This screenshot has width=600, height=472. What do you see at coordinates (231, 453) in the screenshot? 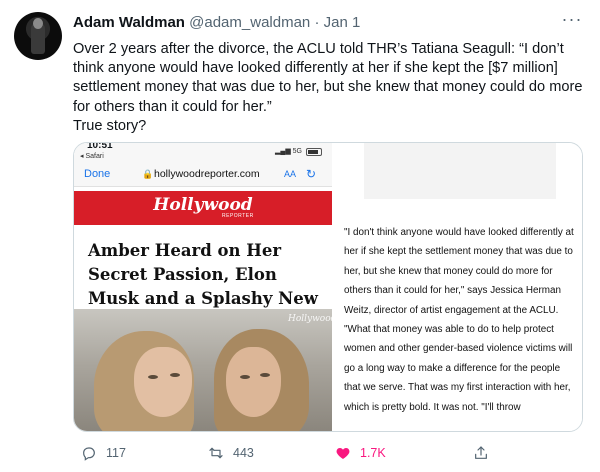
I see `retweet-button: 443` at bounding box center [231, 453].